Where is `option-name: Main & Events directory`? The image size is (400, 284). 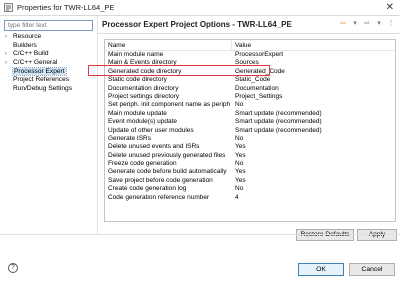 option-name: Main & Events directory is located at coordinates (142, 63).